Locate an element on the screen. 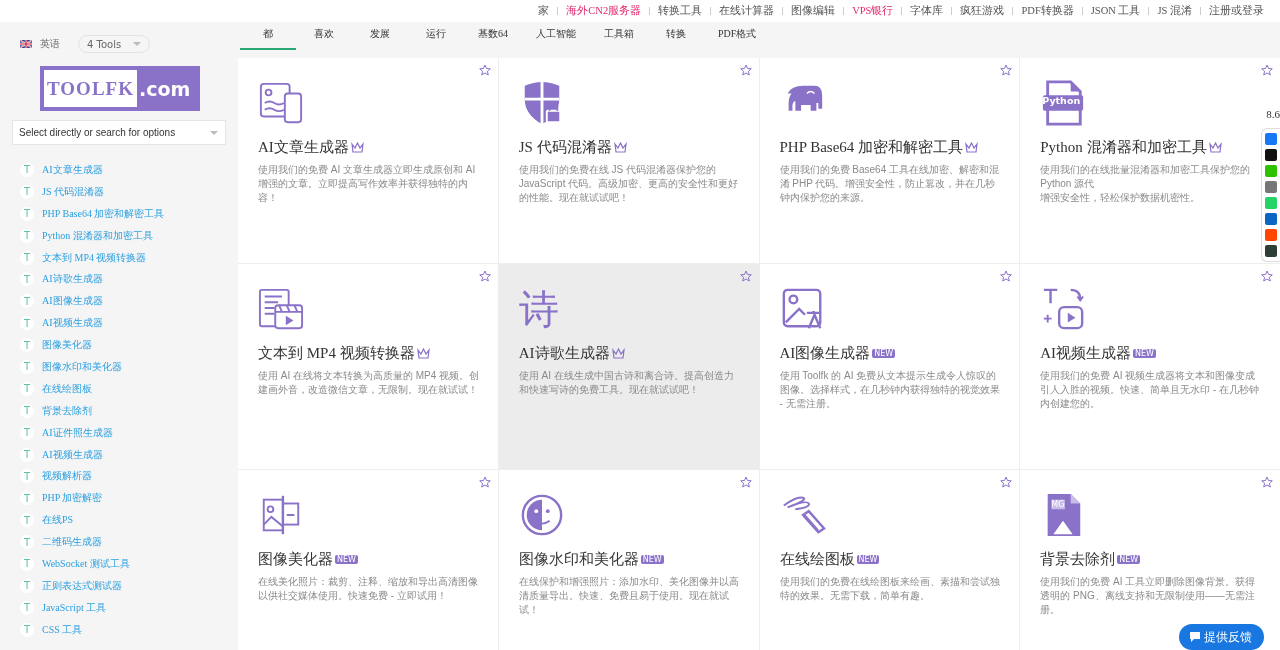 The height and width of the screenshot is (650, 1280). site-logo: TOOLFK .com is located at coordinates (120, 88).